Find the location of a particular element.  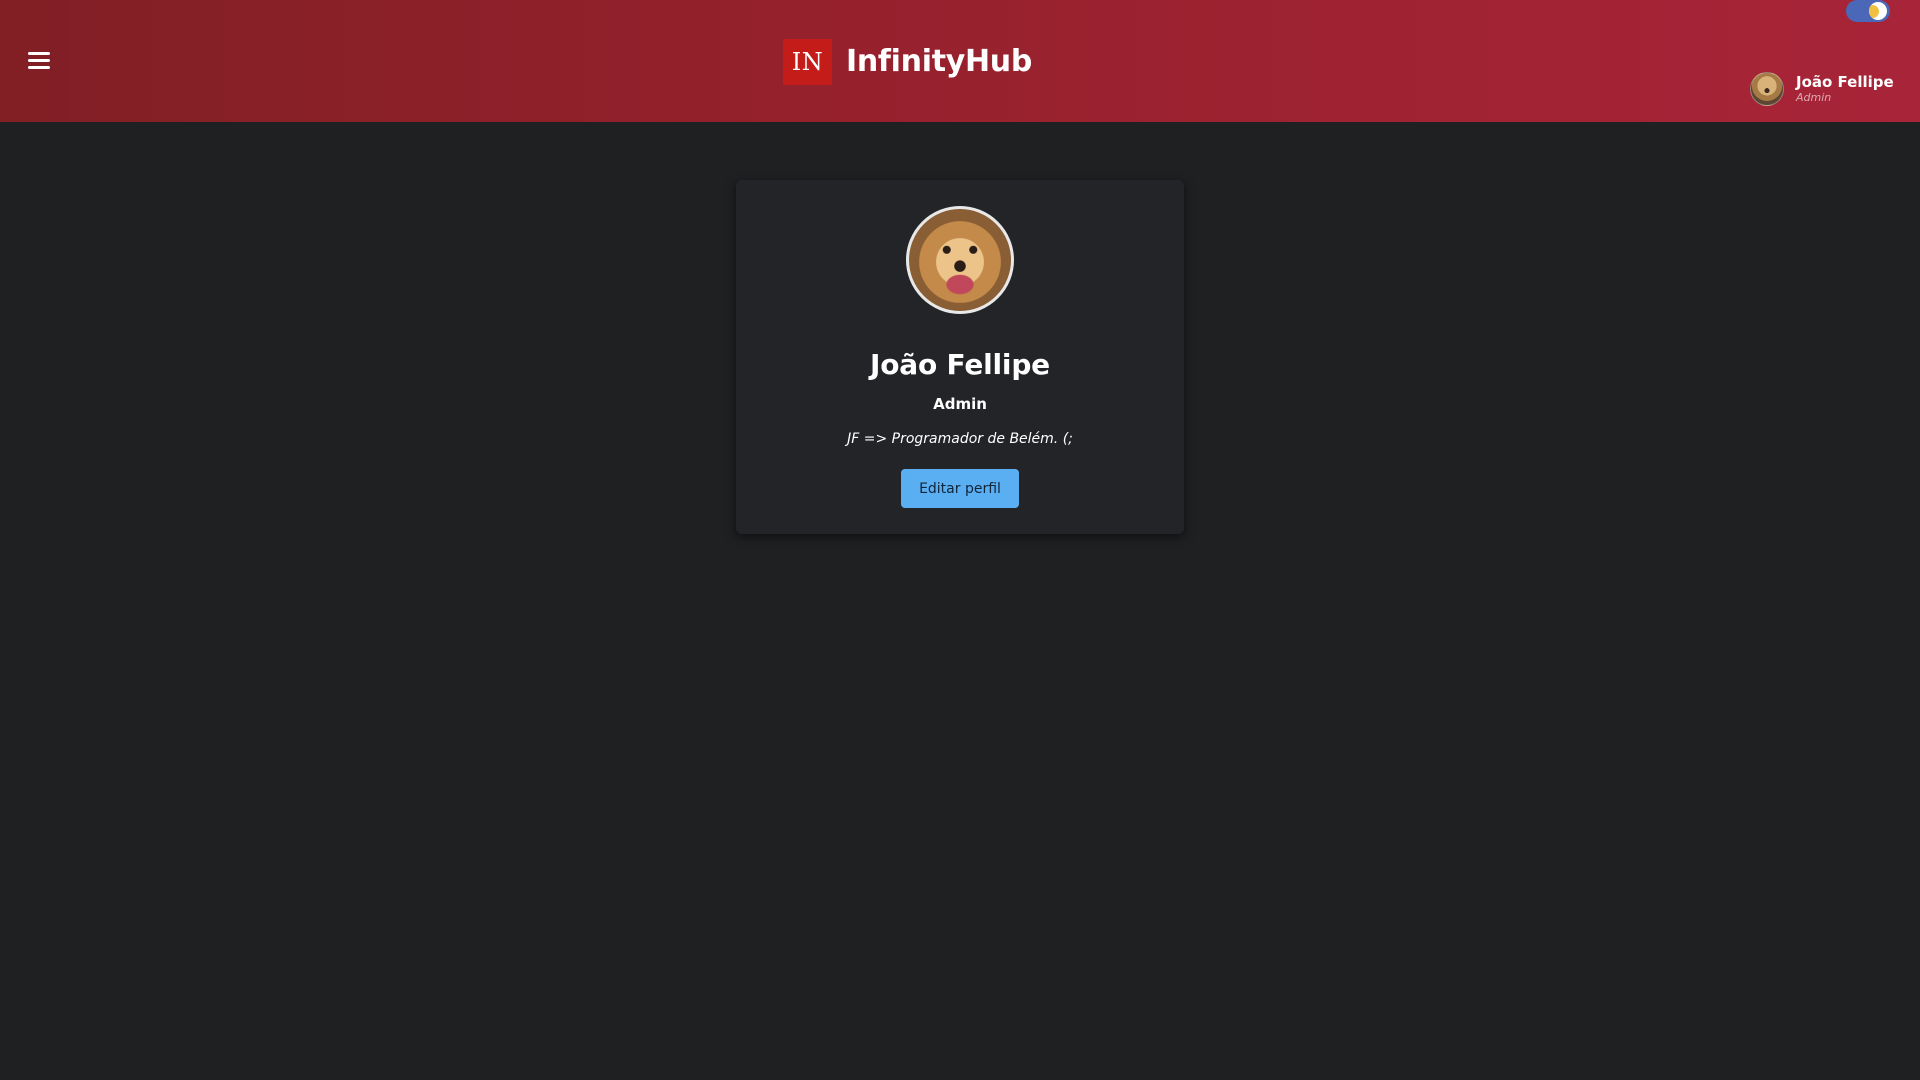

user-menu: João Fellipe Admin is located at coordinates (1822, 89).